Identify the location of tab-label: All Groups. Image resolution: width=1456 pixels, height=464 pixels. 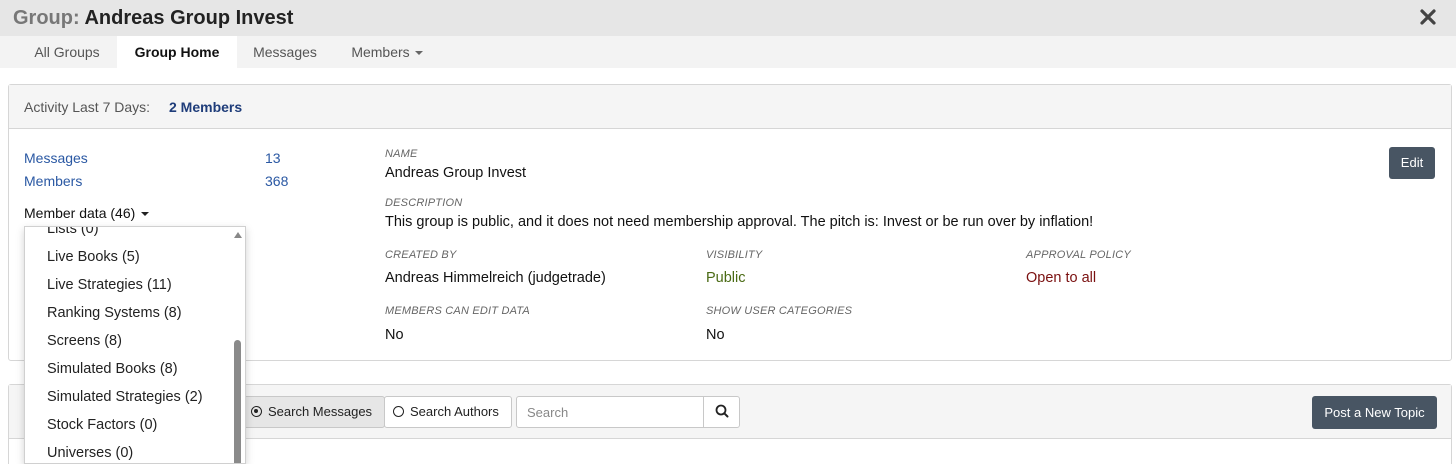
(67, 52).